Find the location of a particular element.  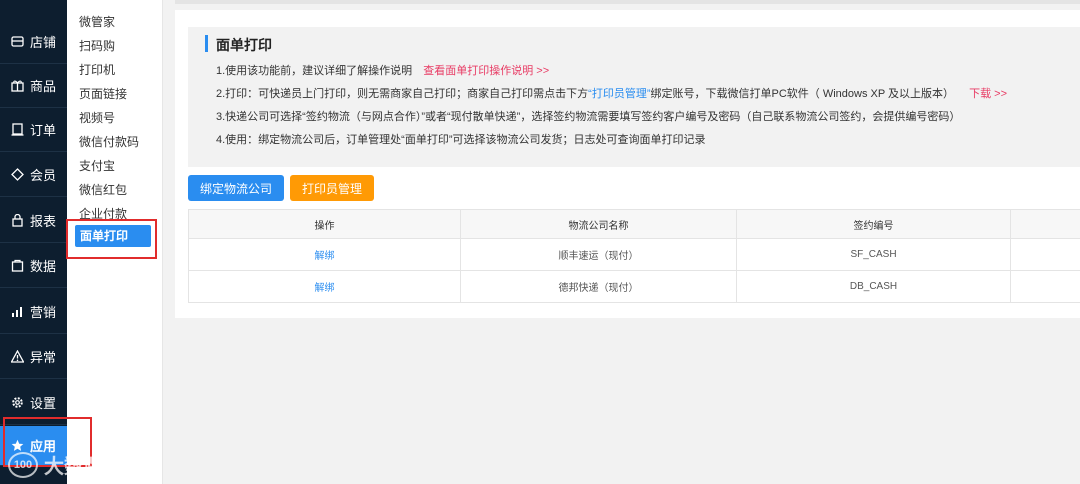

submenu-item-wechat-redpacket: 微信红包 is located at coordinates (103, 189).